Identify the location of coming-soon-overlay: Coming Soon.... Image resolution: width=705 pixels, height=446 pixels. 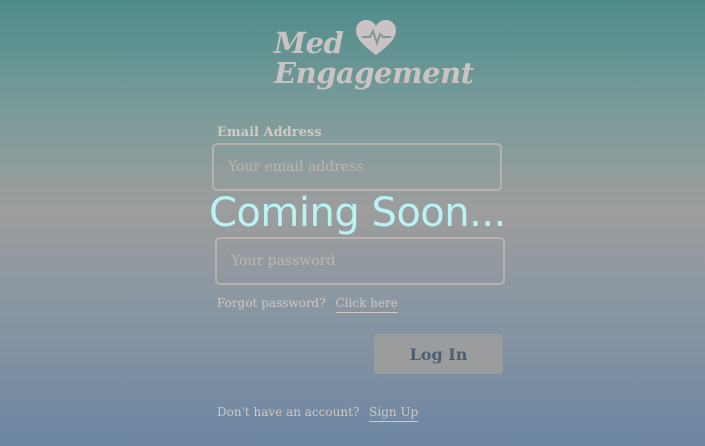
(357, 213).